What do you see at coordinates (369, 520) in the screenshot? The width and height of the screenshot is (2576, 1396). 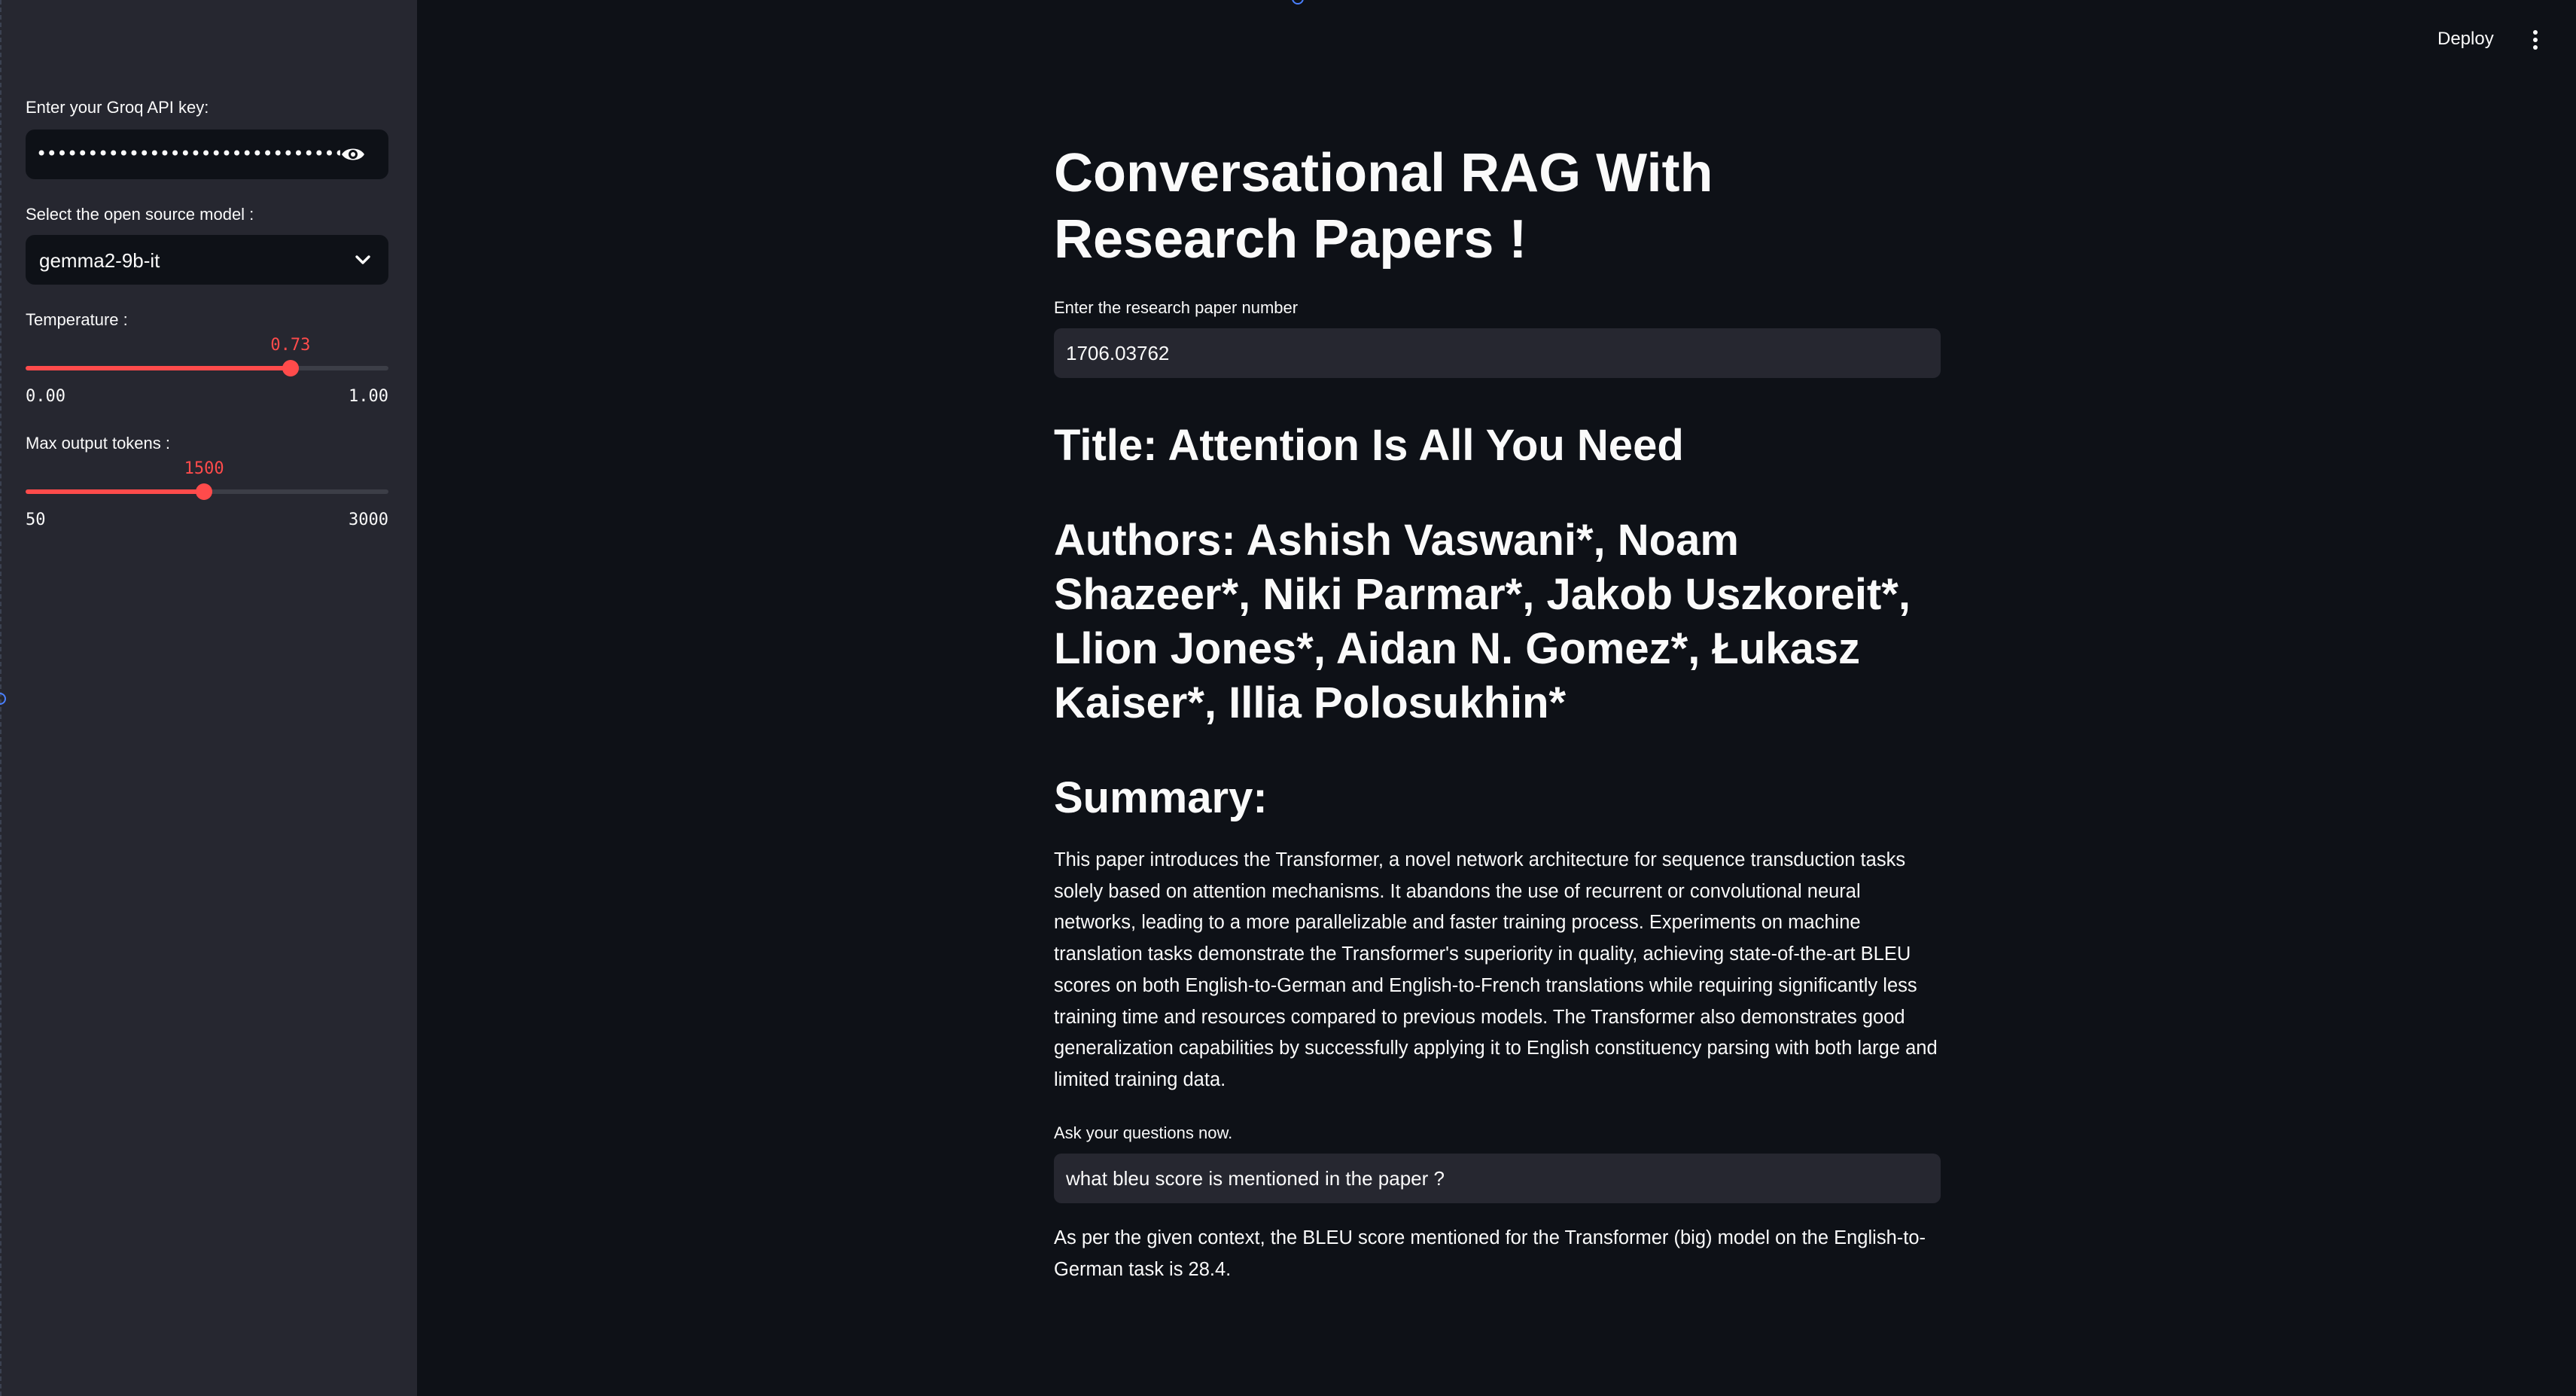 I see `max-tokens-max: 3000` at bounding box center [369, 520].